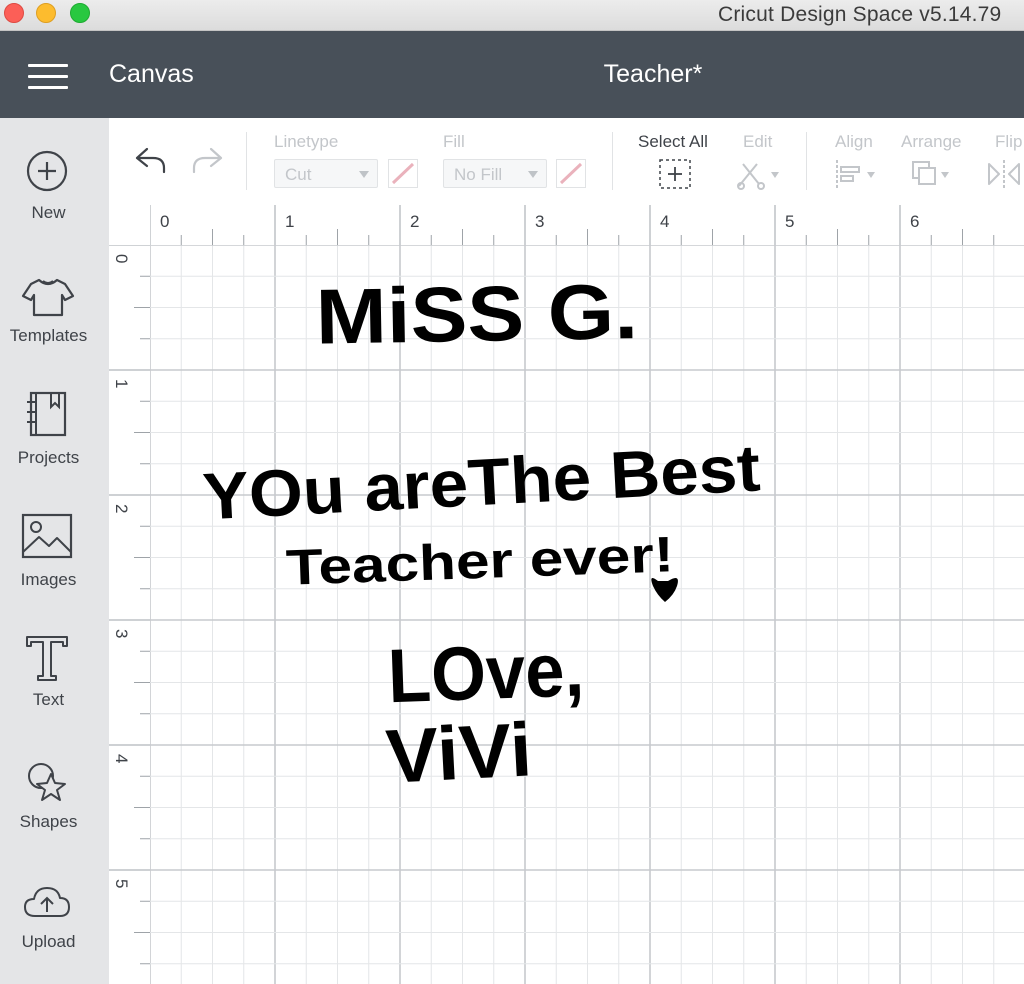  What do you see at coordinates (151, 161) in the screenshot?
I see `undo-icon` at bounding box center [151, 161].